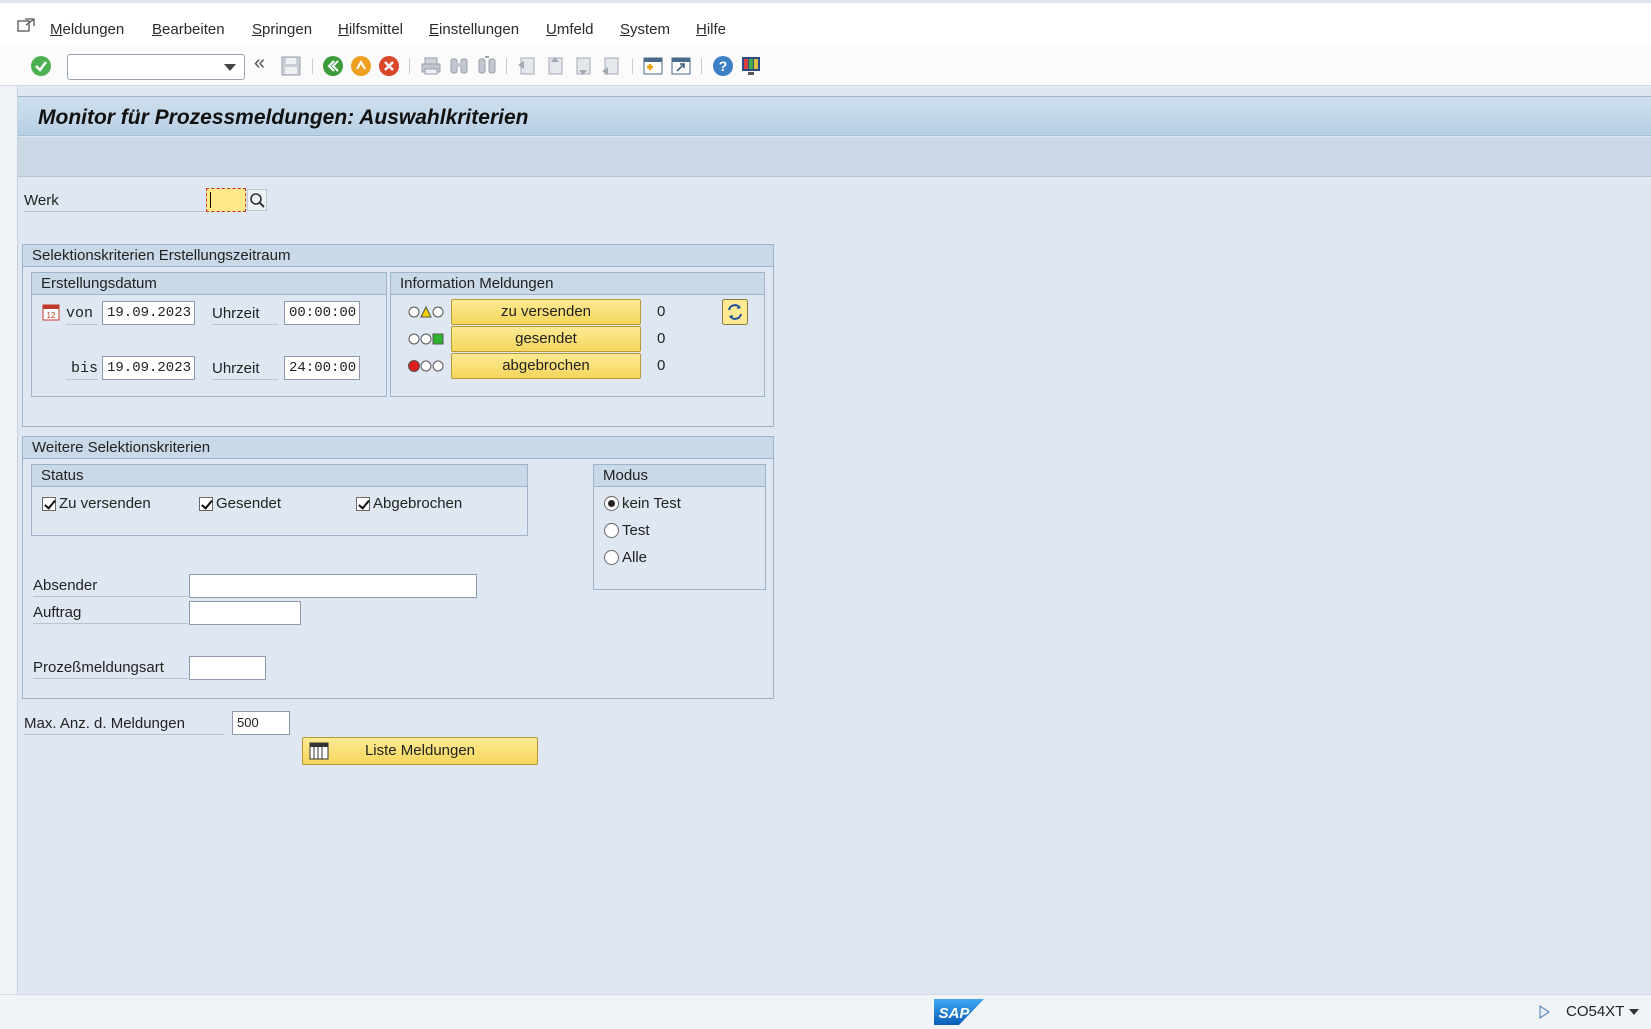  Describe the element at coordinates (711, 29) in the screenshot. I see `menu-hilfe: Hilfe` at that location.